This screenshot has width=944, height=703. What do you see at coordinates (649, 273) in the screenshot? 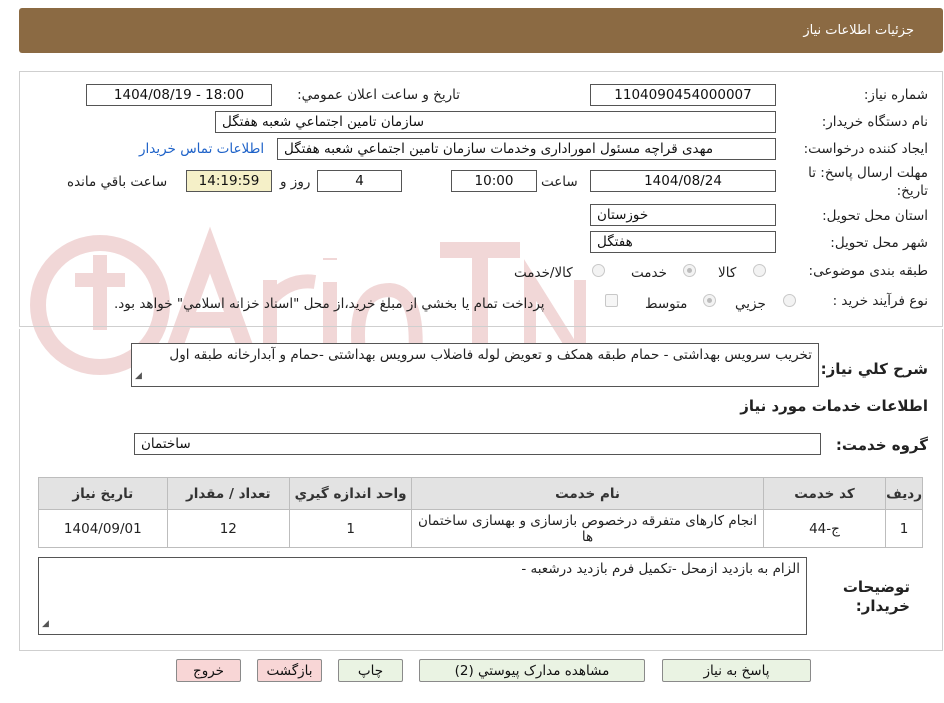
I see `category-service-label: خدمت` at bounding box center [649, 273].